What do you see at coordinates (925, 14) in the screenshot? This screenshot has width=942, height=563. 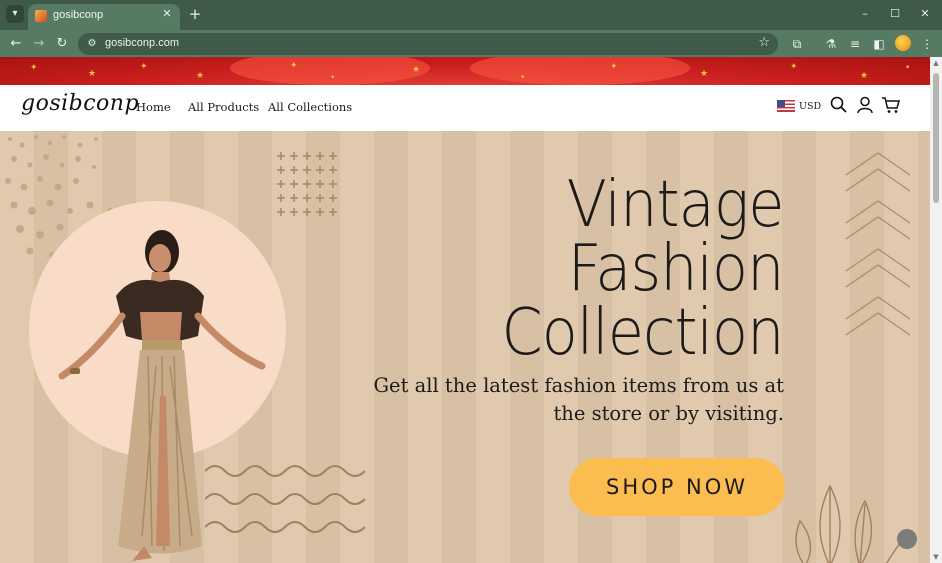 I see `window-close-button: ✕` at bounding box center [925, 14].